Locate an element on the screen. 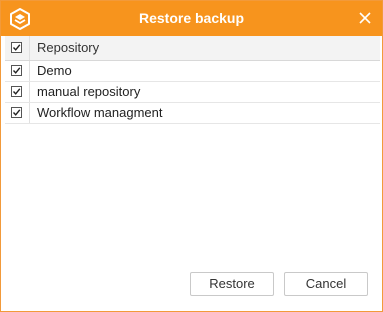 The image size is (383, 312). table-row: Workflow managment is located at coordinates (192, 113).